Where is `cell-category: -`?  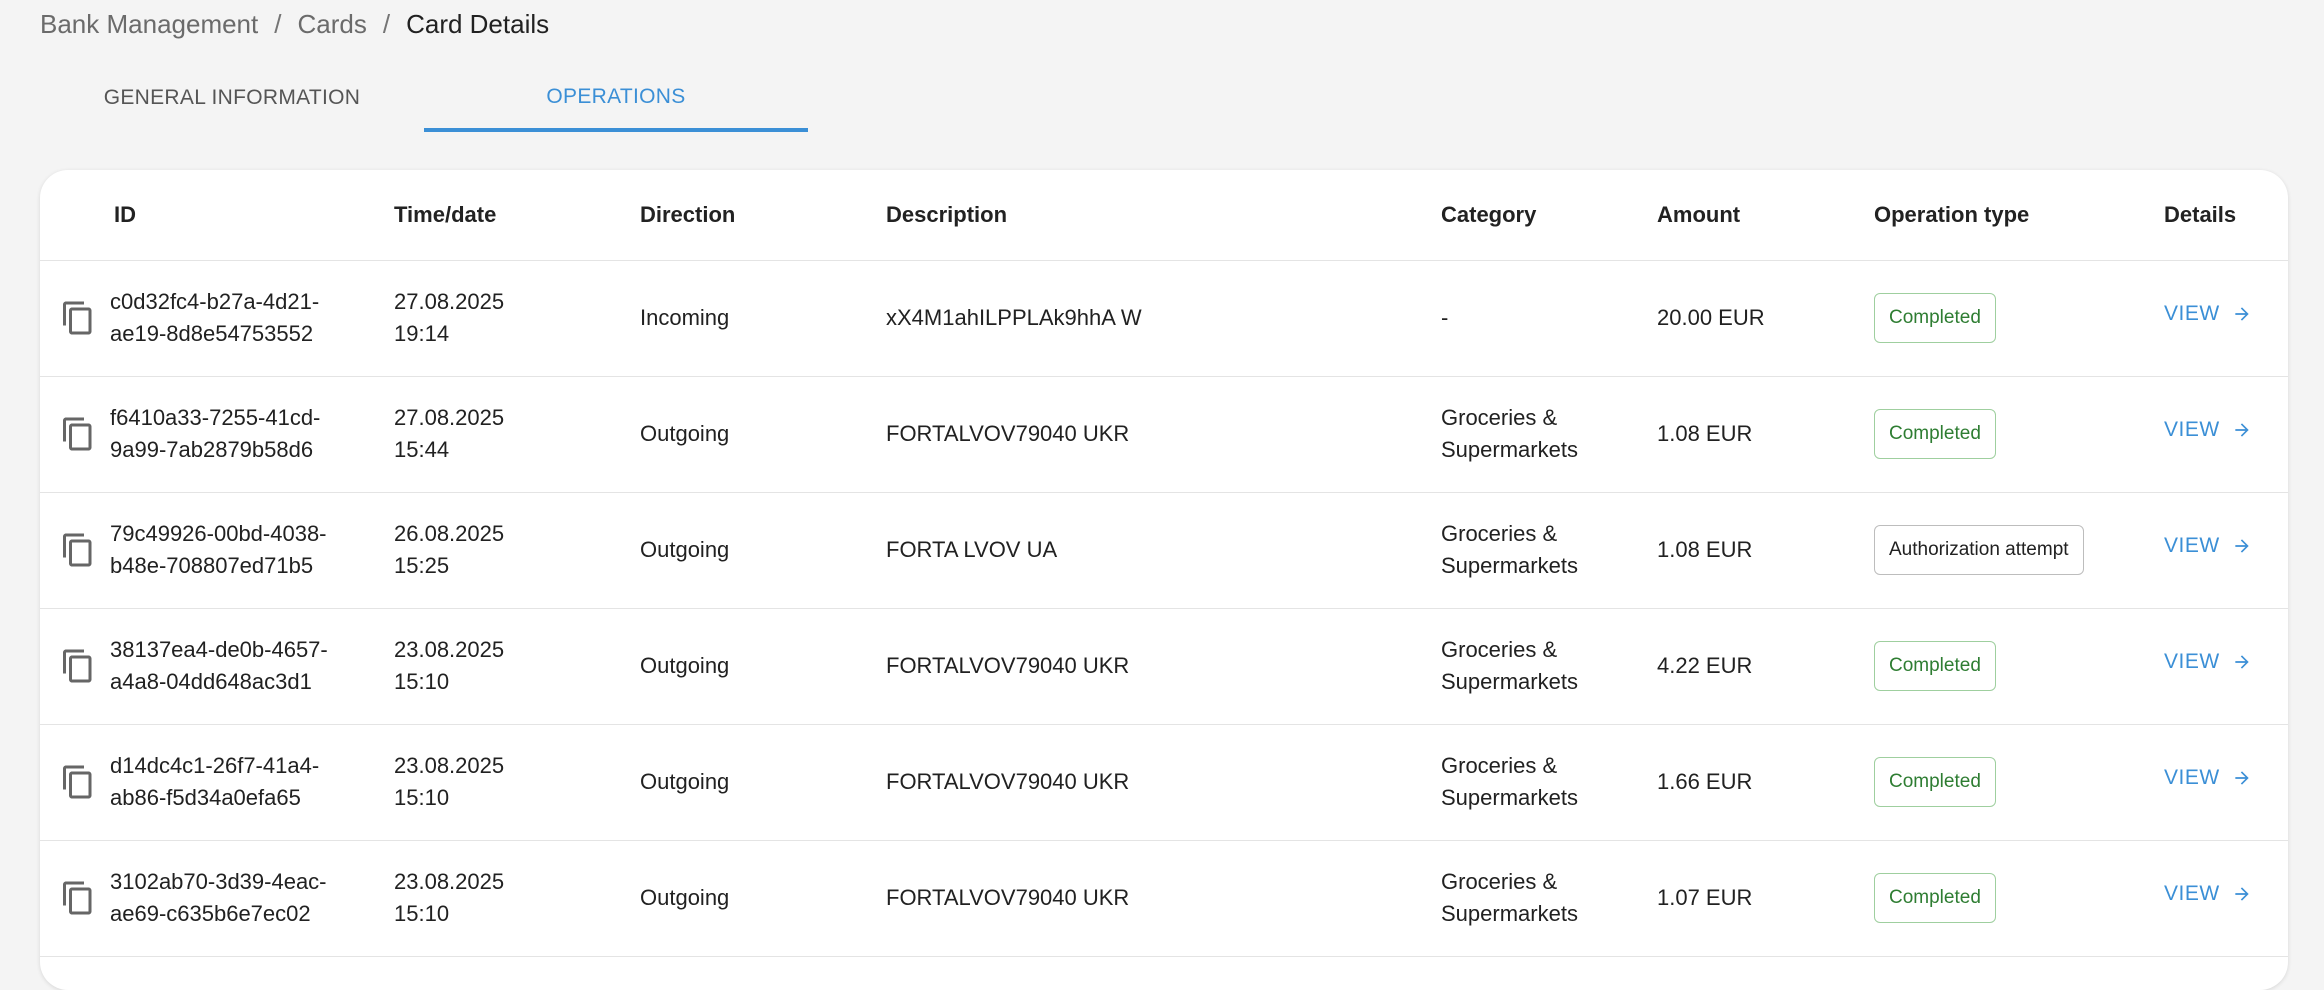 cell-category: - is located at coordinates (1444, 318).